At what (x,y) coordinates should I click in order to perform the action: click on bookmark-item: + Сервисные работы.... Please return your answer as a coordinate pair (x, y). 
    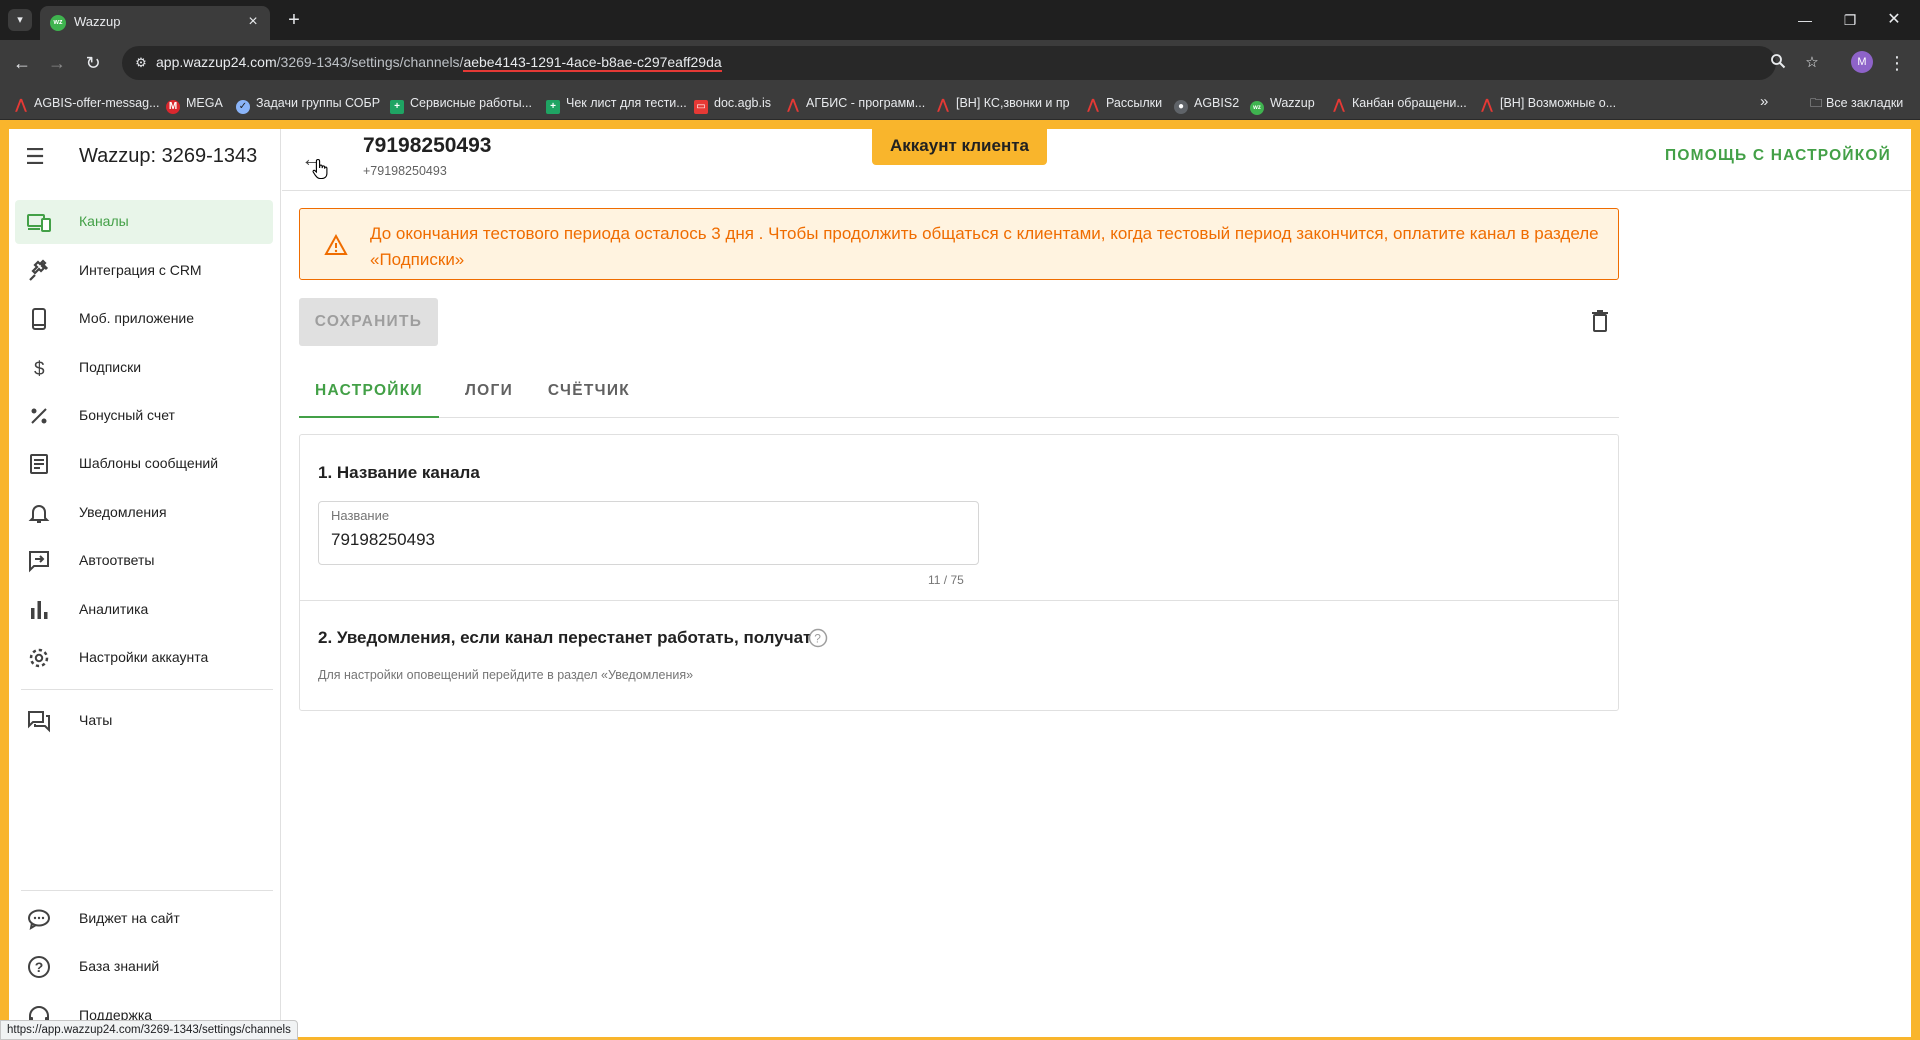
    Looking at the image, I should click on (461, 104).